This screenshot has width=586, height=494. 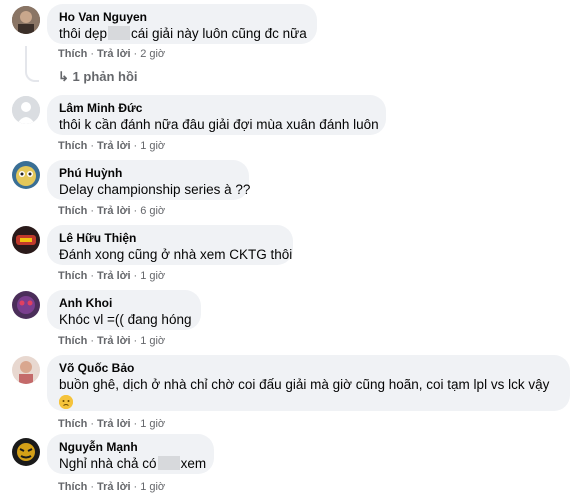 What do you see at coordinates (98, 77) in the screenshot?
I see `view-replies-link: ↳ 1 phản hồi` at bounding box center [98, 77].